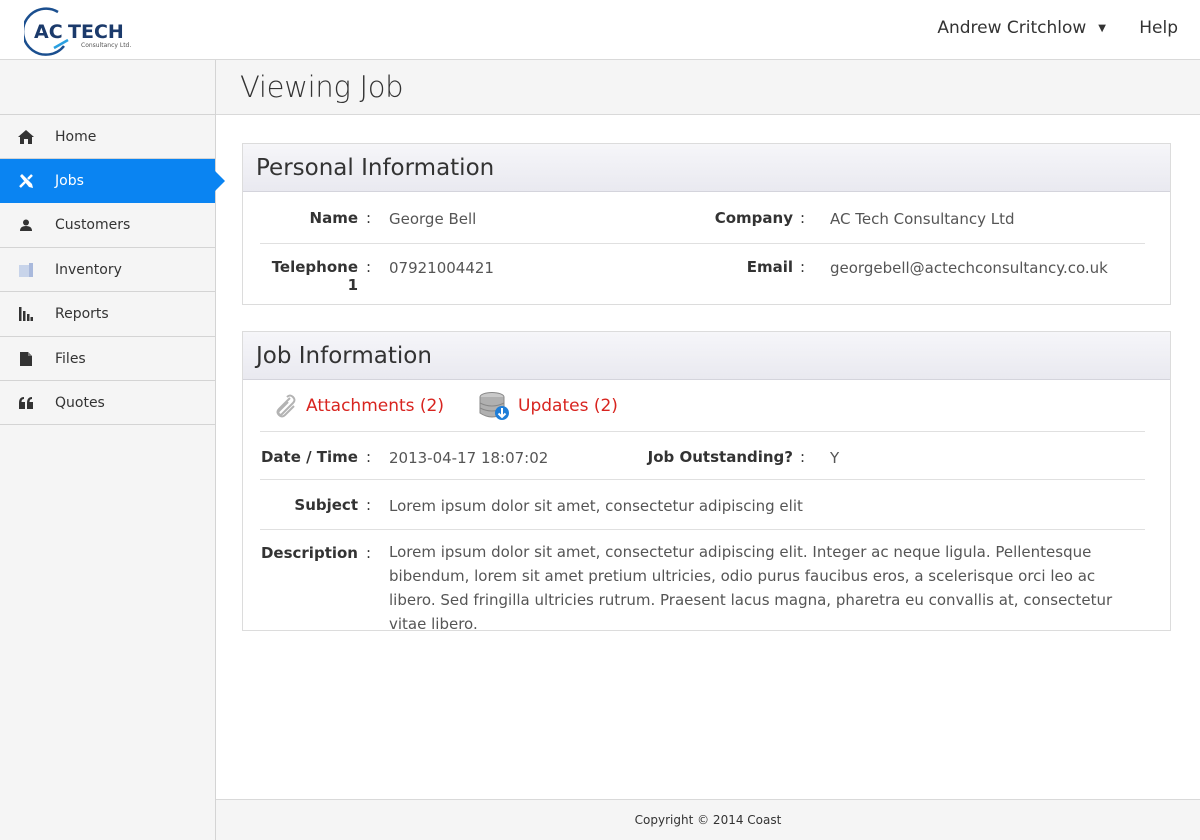 Image resolution: width=1200 pixels, height=840 pixels. Describe the element at coordinates (326, 505) in the screenshot. I see `subject-label: Subject` at that location.